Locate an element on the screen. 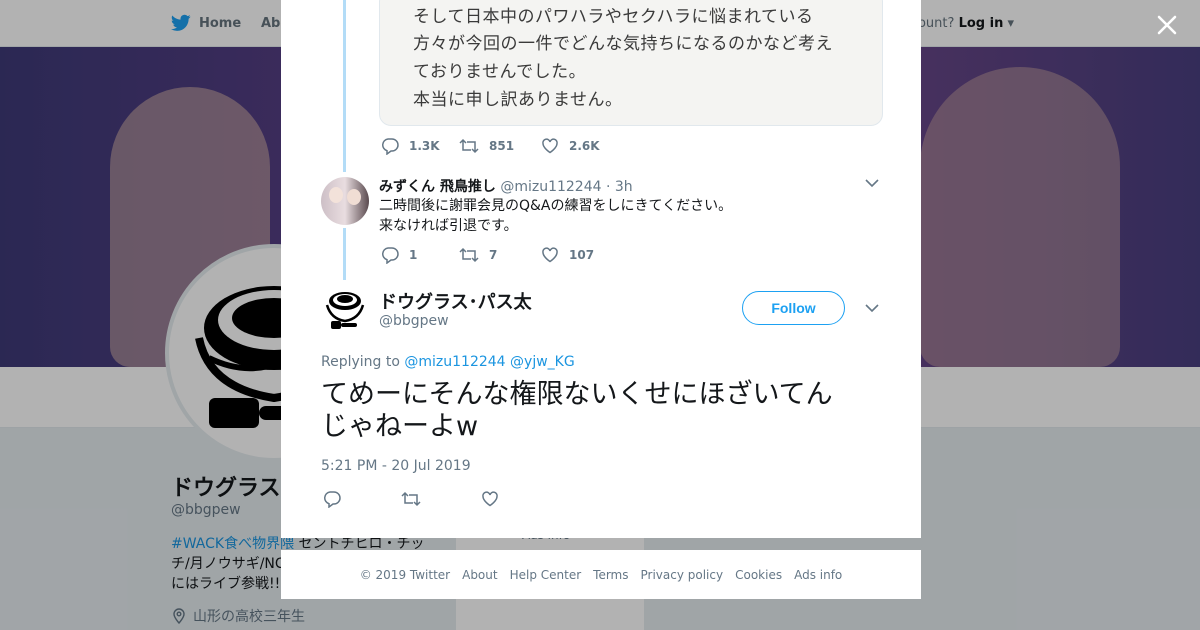 The height and width of the screenshot is (630, 1200). reply-tweet-header: みずくん 飛鳥推し @mizu112244 · 3h is located at coordinates (506, 186).